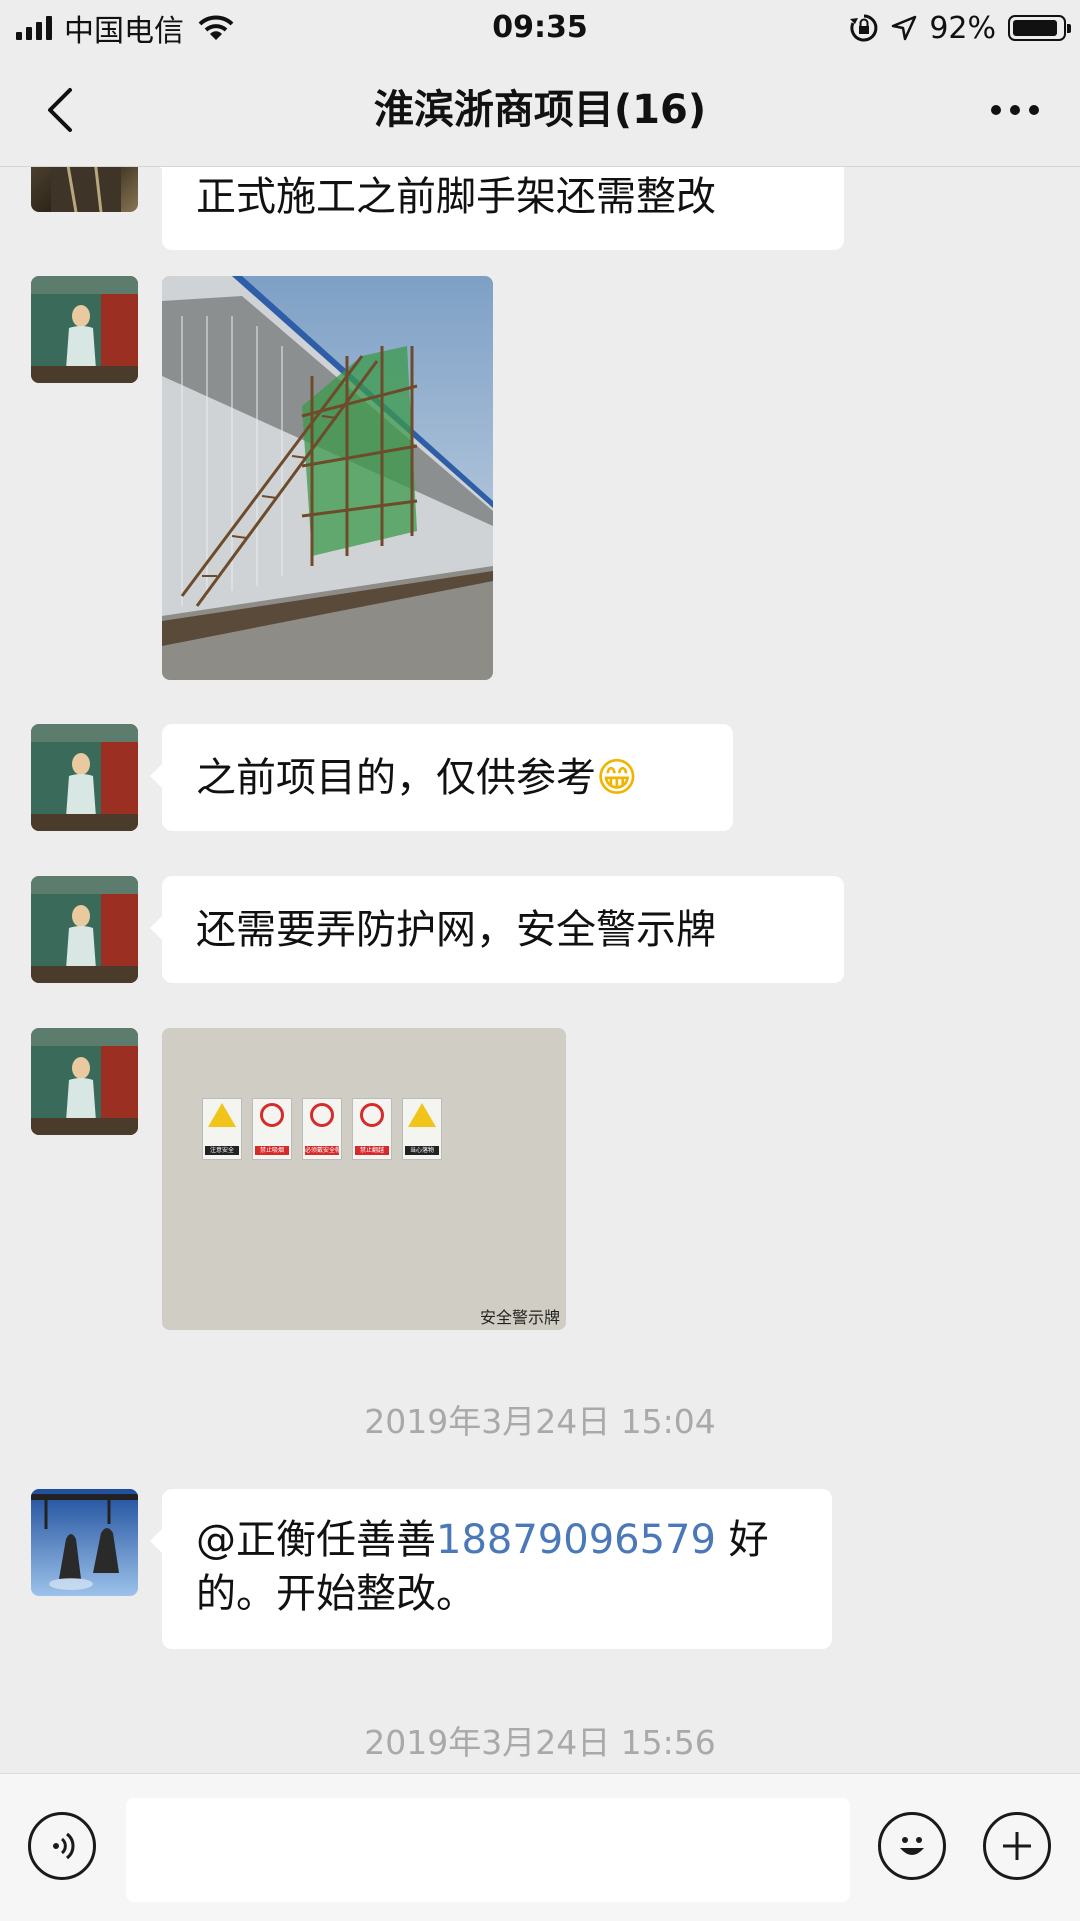 This screenshot has height=1921, width=1080. Describe the element at coordinates (396, 778) in the screenshot. I see `message-text: 之前项目的，仅供参考` at that location.